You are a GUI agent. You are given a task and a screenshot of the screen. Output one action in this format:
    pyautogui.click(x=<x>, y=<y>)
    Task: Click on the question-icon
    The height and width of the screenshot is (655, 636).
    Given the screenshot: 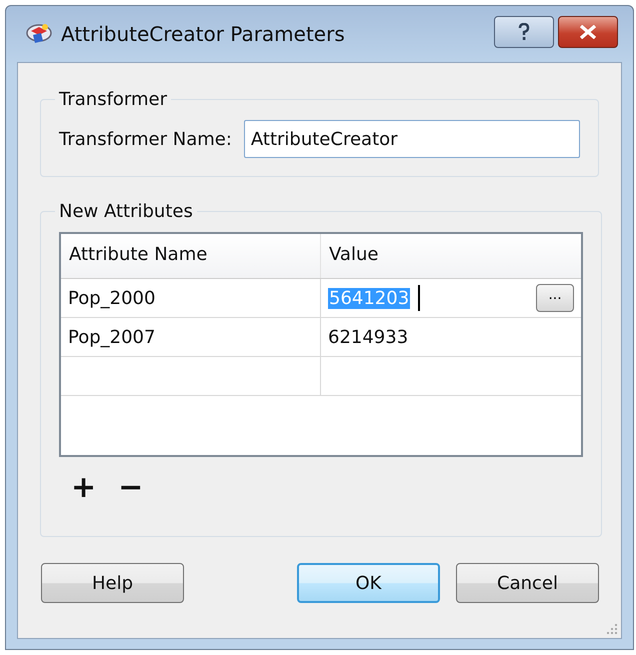 What is the action you would take?
    pyautogui.click(x=524, y=32)
    